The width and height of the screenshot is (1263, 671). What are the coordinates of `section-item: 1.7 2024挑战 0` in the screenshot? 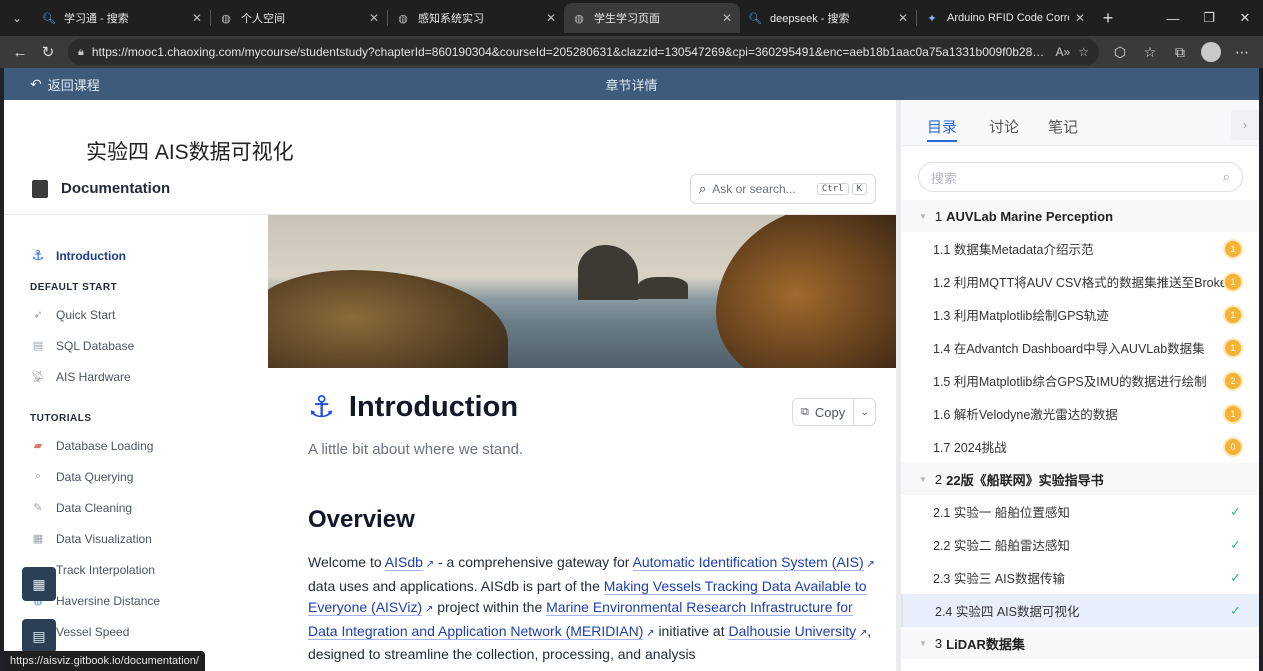 It's located at (1080, 446).